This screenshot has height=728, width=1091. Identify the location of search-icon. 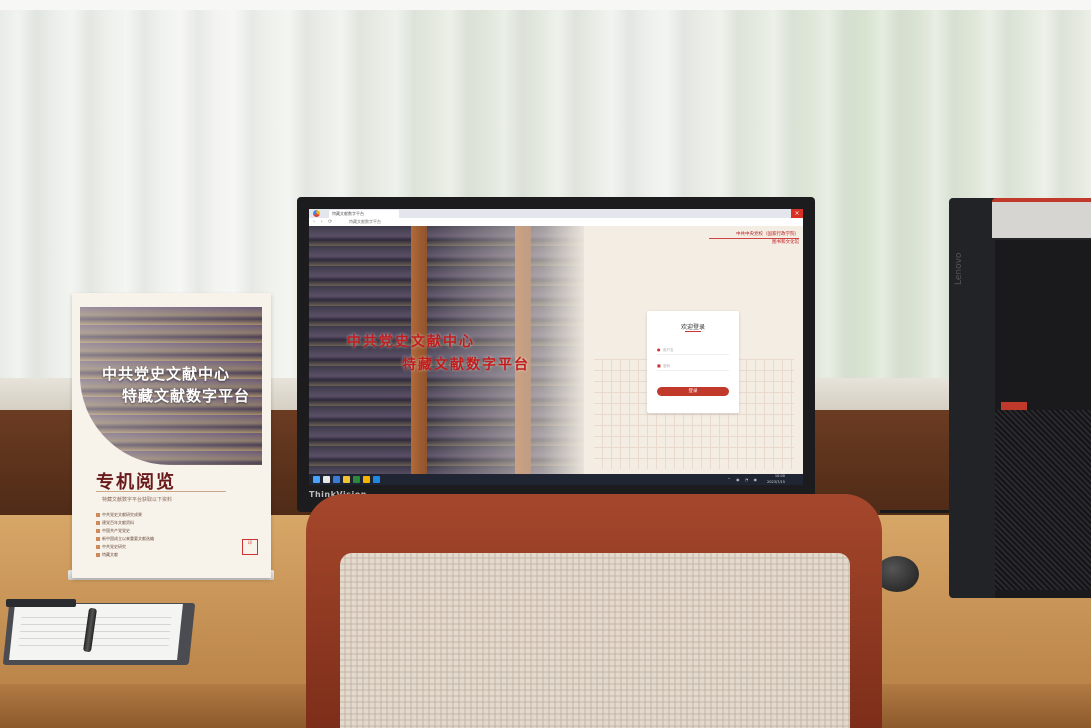
(326, 479).